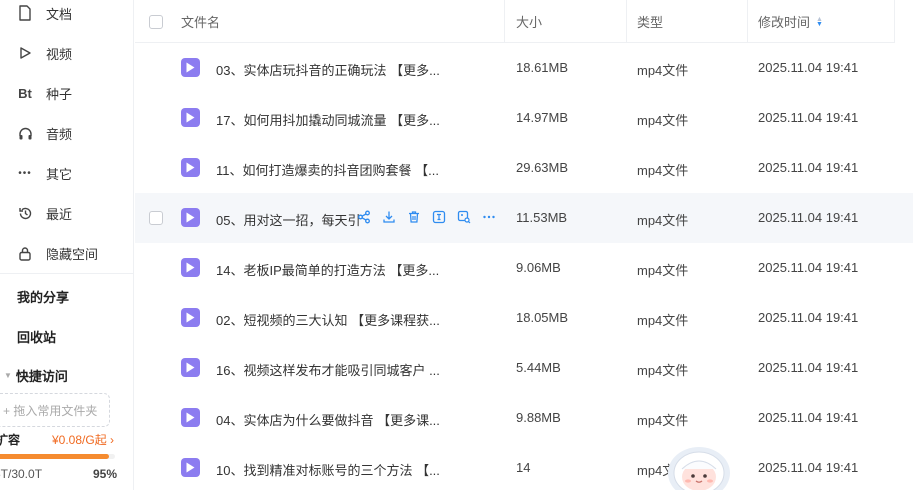 The width and height of the screenshot is (913, 490). I want to click on lock-icon, so click(25, 253).